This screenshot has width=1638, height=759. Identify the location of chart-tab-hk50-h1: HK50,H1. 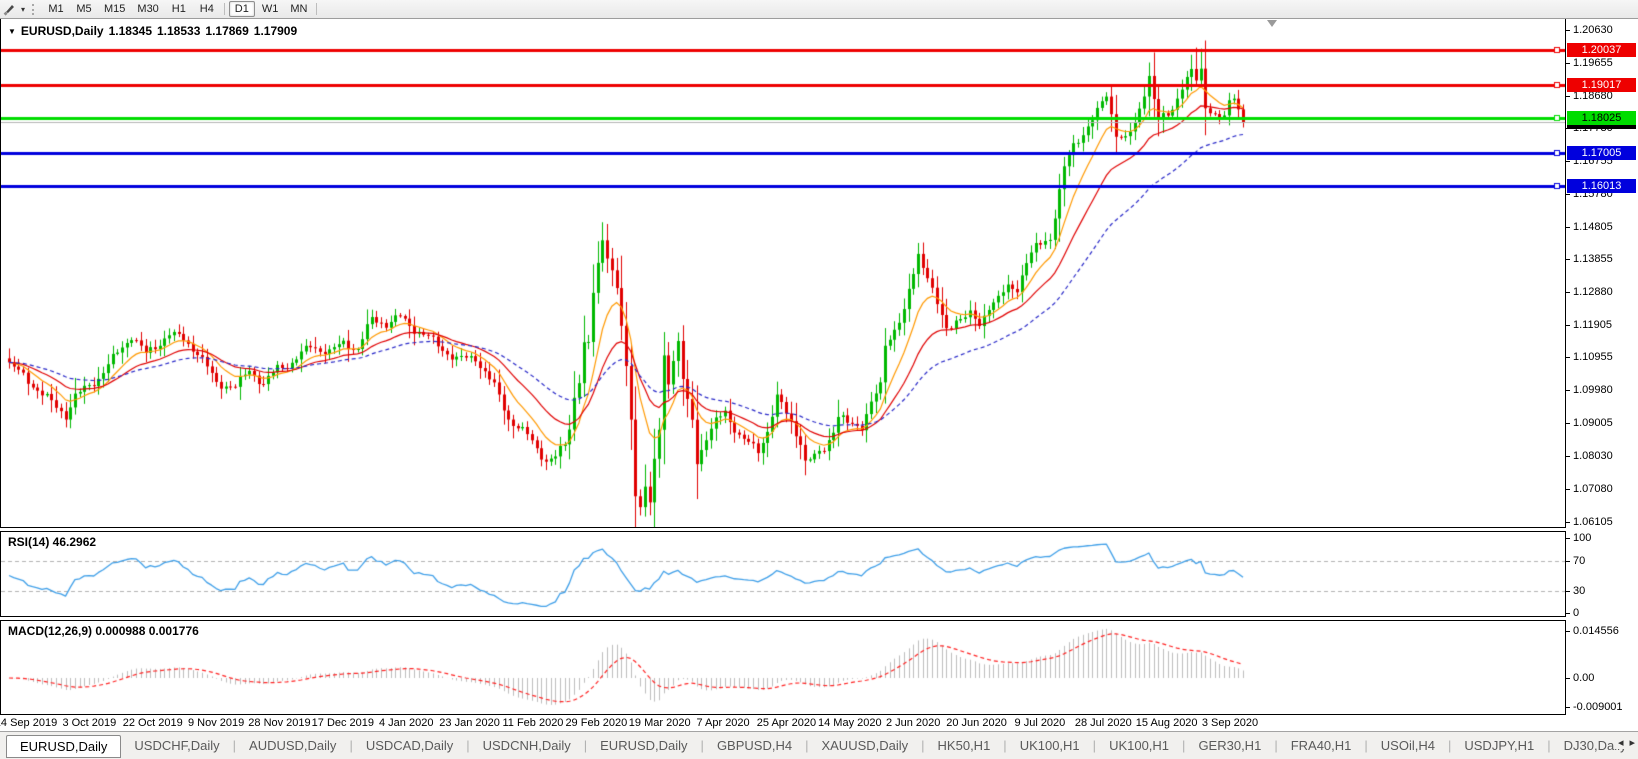
(964, 745).